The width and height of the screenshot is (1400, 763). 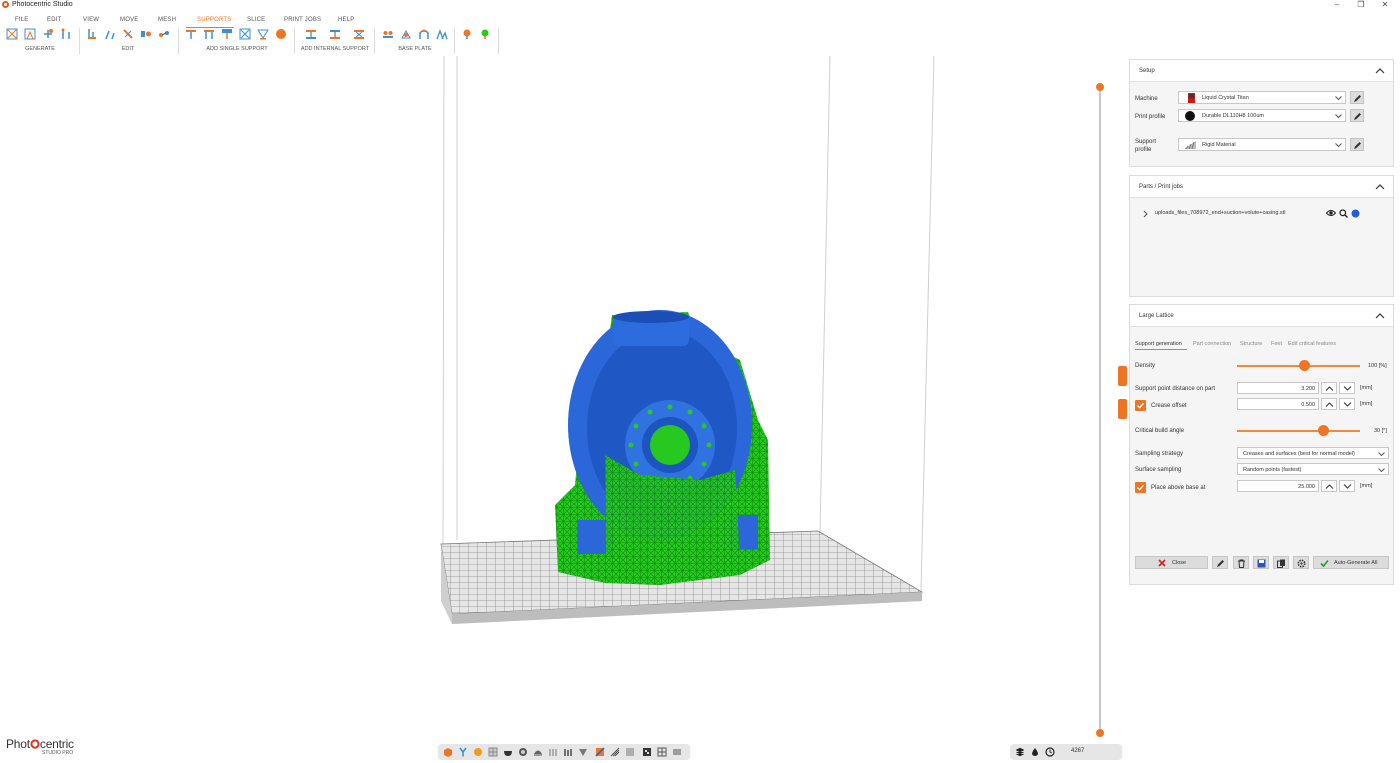 I want to click on dome-icon, so click(x=538, y=752).